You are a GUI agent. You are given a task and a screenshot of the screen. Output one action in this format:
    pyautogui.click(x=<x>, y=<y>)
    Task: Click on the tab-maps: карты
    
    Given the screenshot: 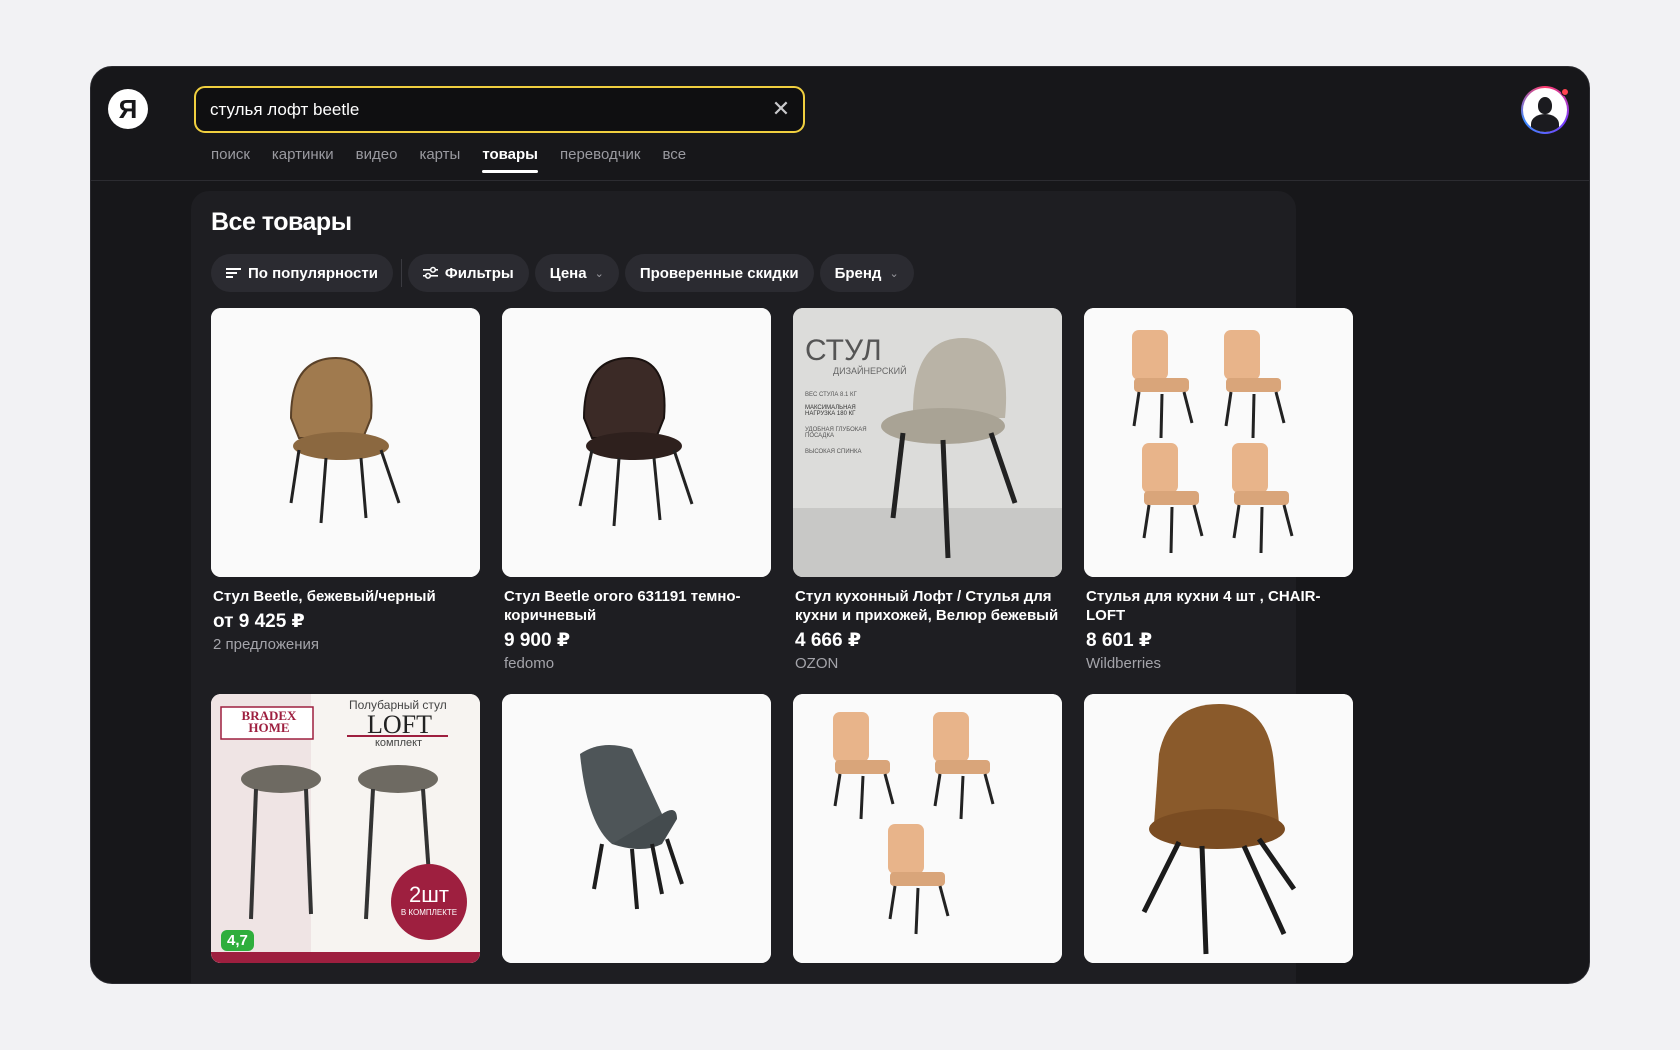 What is the action you would take?
    pyautogui.click(x=439, y=159)
    